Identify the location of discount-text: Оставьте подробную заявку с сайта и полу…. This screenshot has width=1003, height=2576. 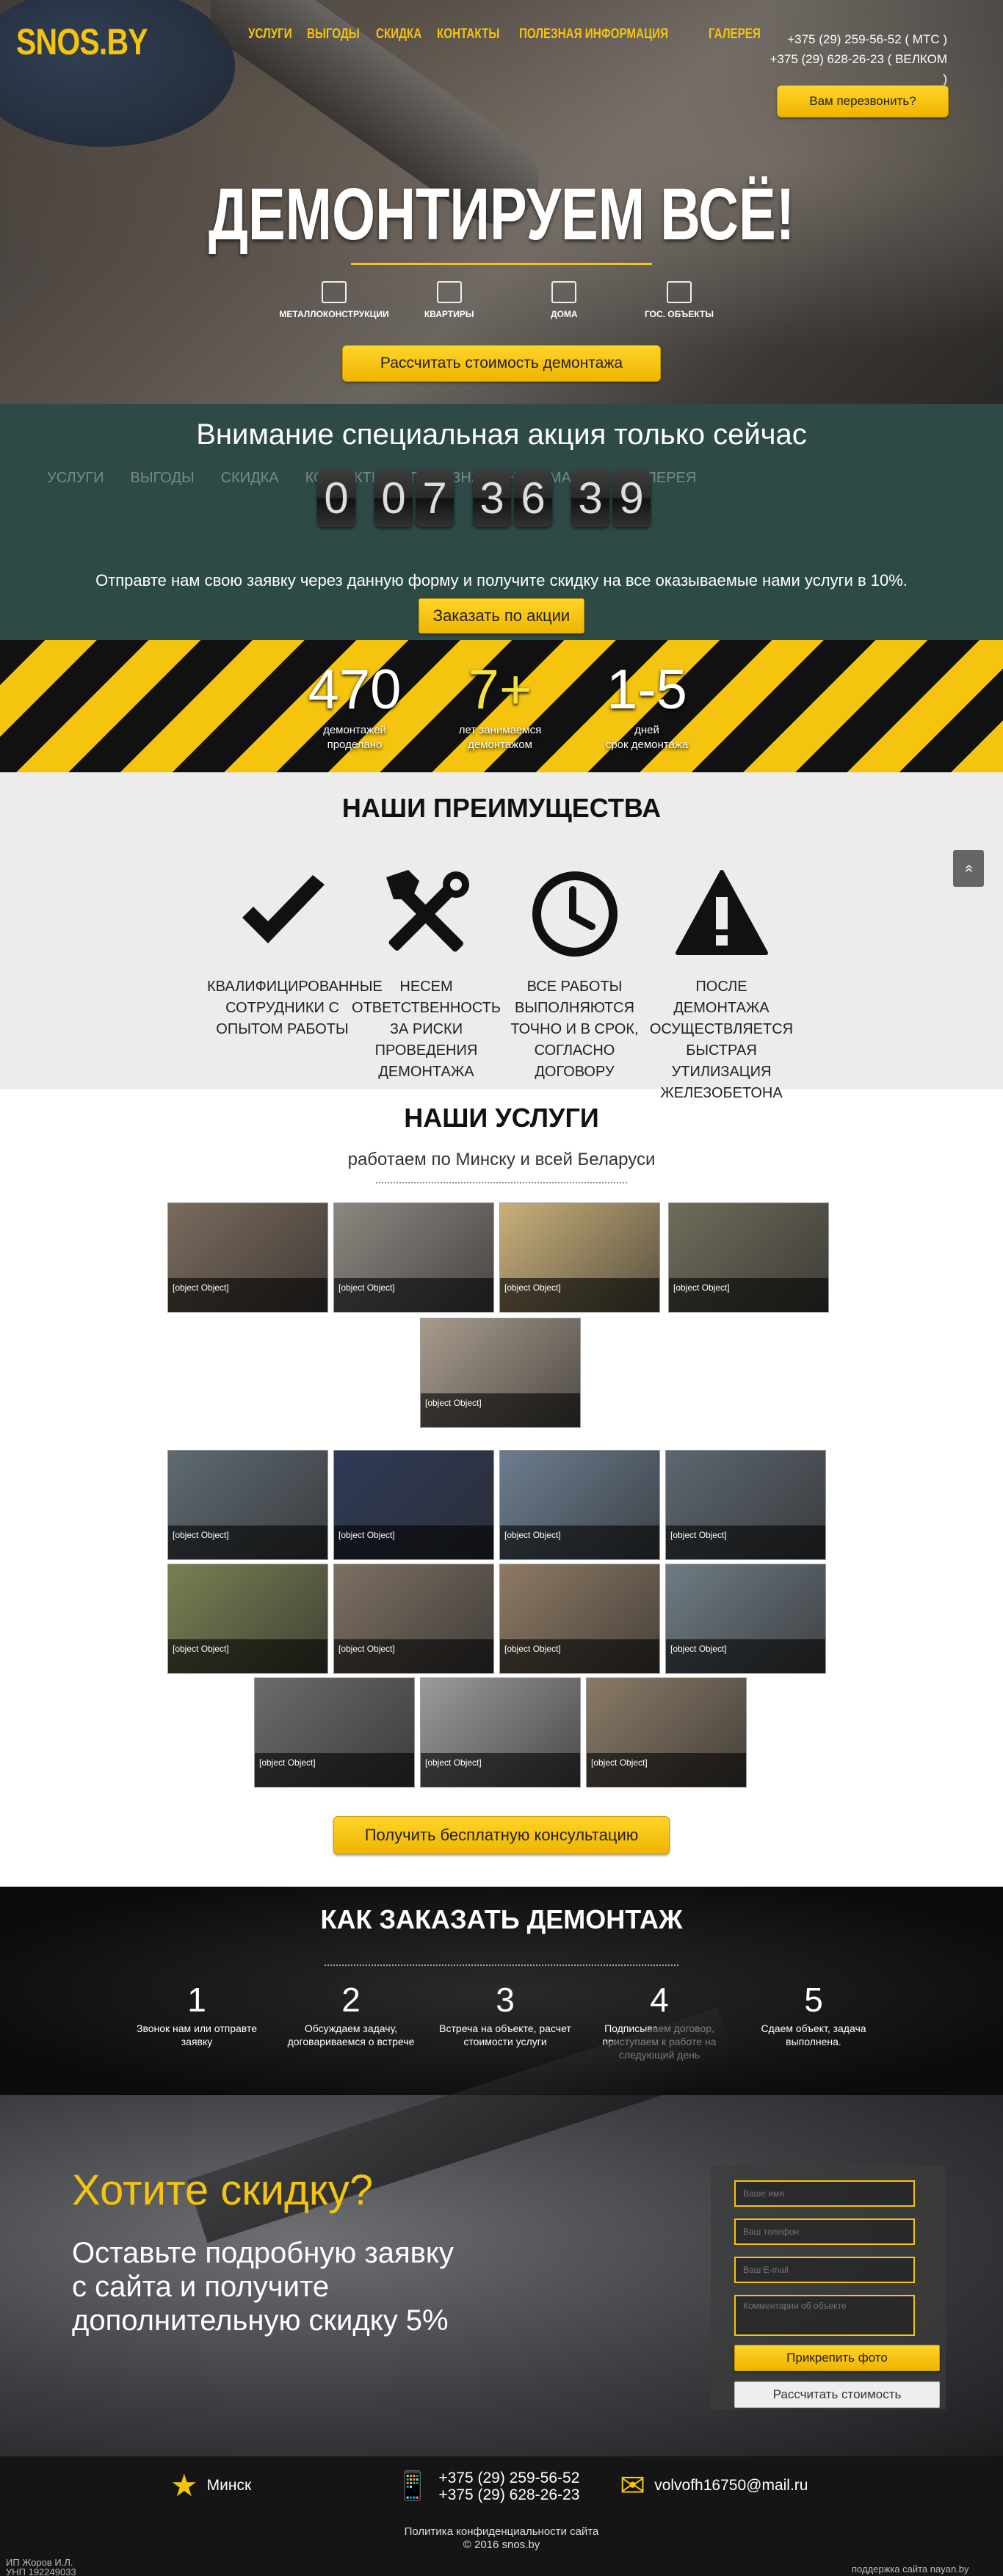
(263, 2287).